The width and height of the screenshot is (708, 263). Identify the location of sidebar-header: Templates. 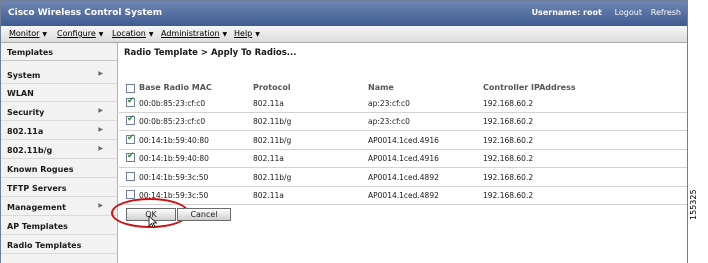
(59, 52).